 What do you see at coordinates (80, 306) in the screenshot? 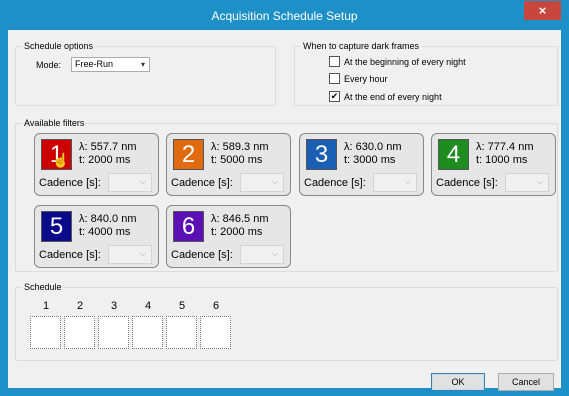
I see `schedule-slot-number: 2` at bounding box center [80, 306].